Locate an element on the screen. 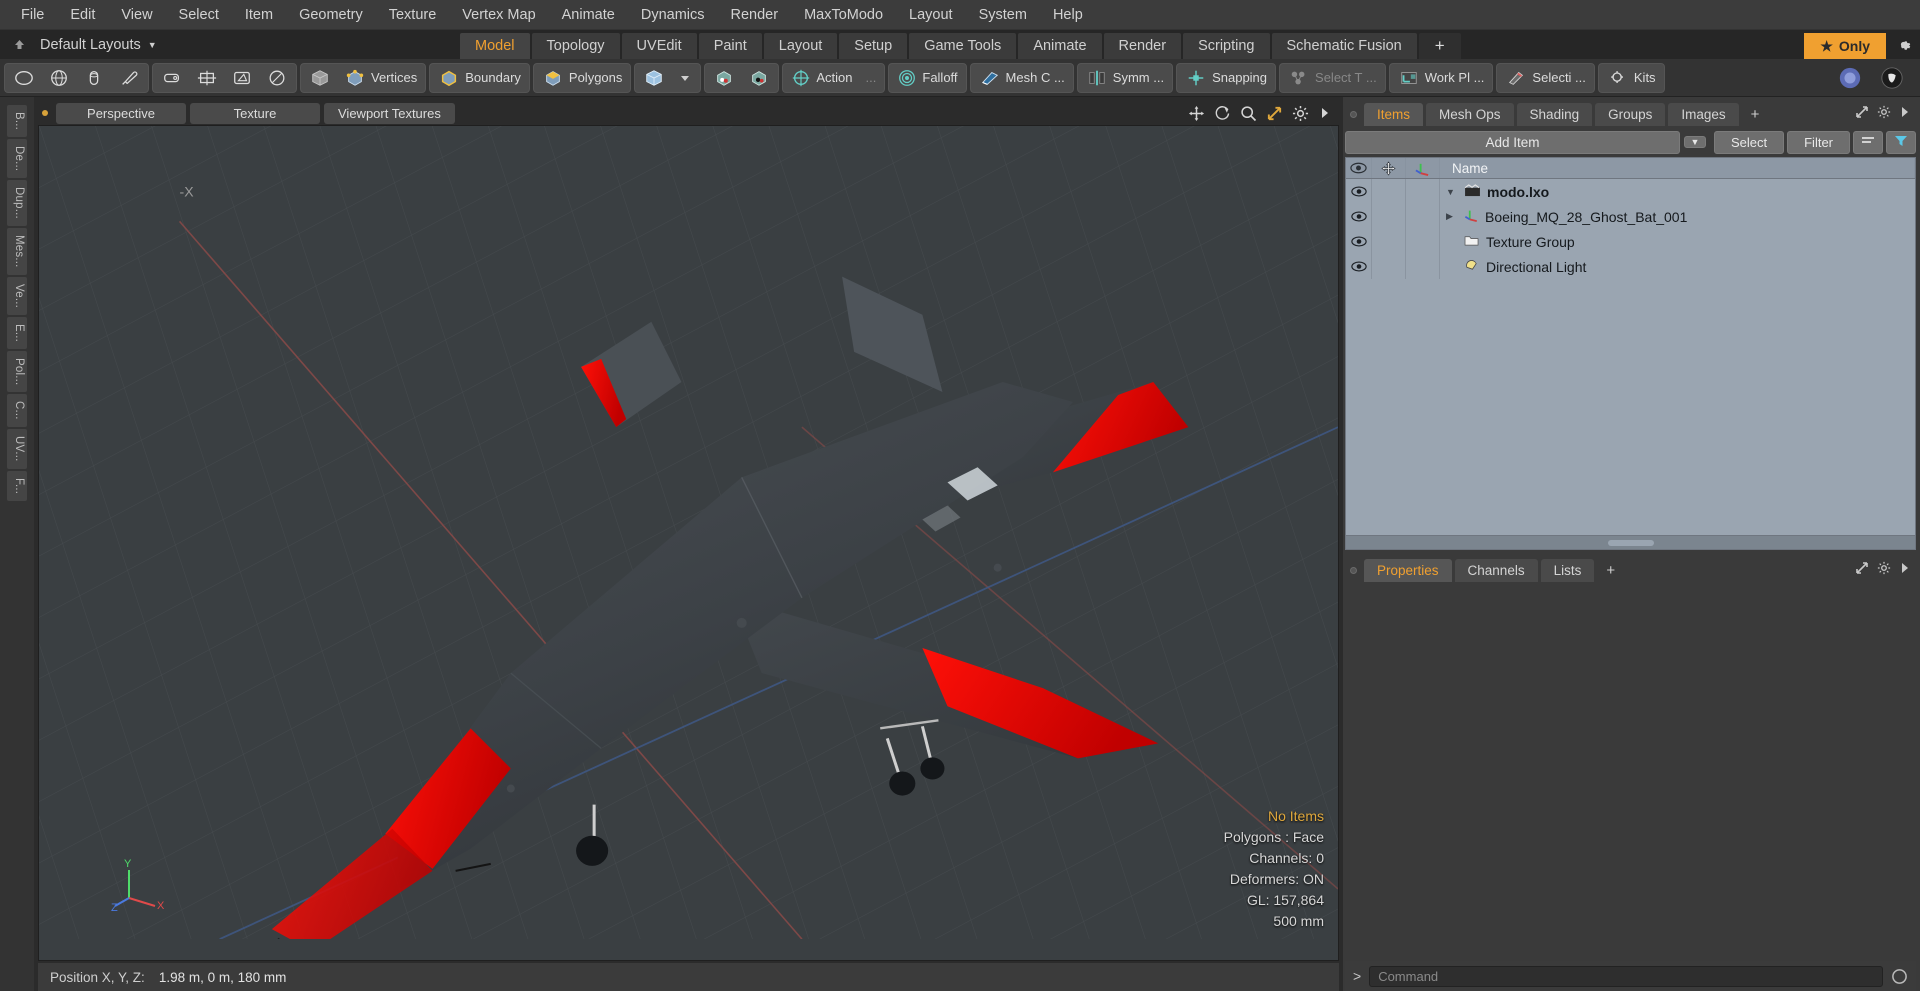 The width and height of the screenshot is (1920, 991). menu-item-help: Help is located at coordinates (1068, 15).